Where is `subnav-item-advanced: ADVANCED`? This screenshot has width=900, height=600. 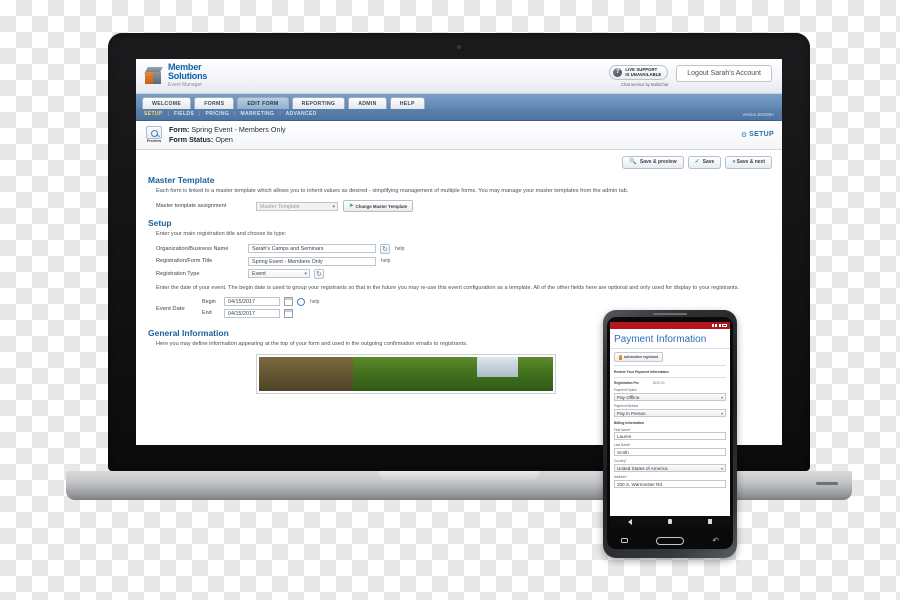
subnav-item-advanced: ADVANCED is located at coordinates (301, 114).